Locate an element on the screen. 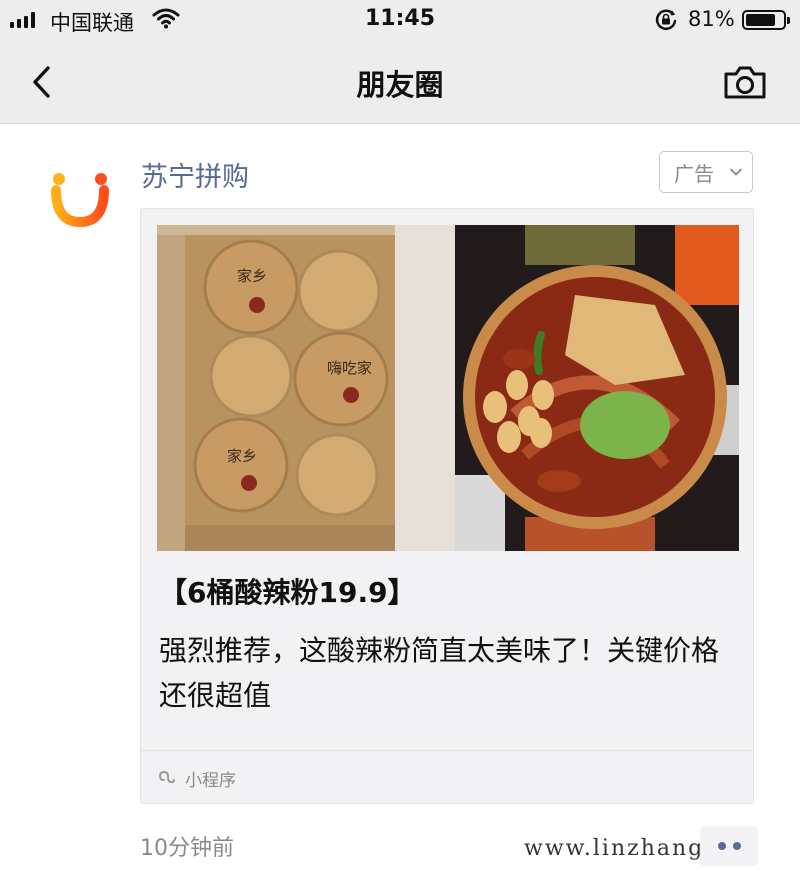 This screenshot has width=800, height=872. ad-label-dropdown: 广告 is located at coordinates (706, 172).